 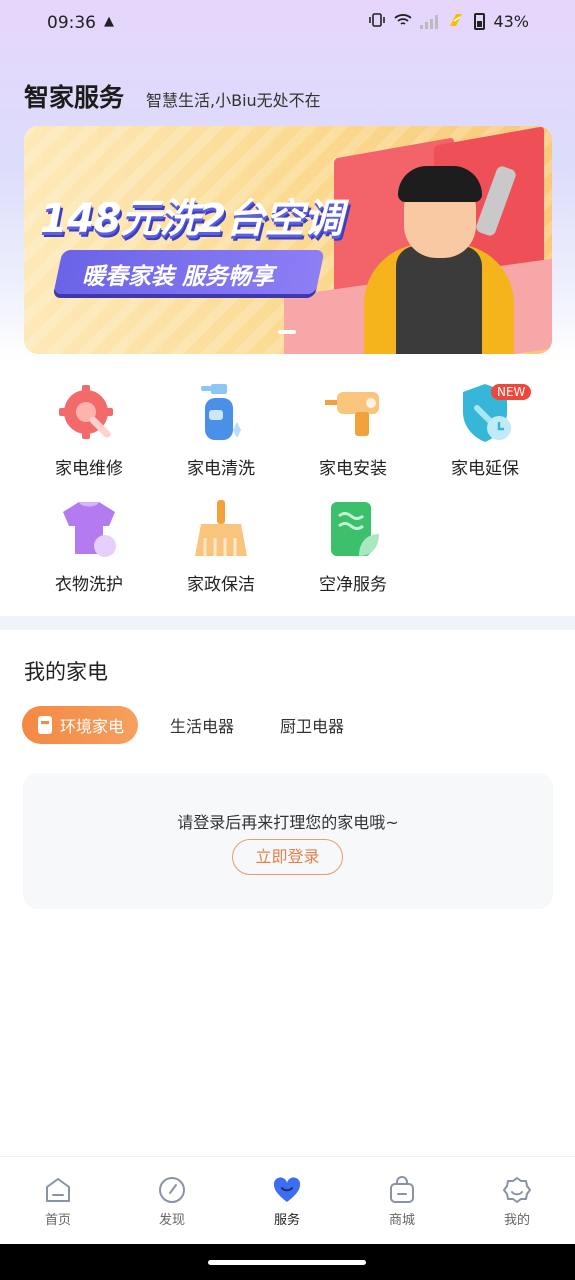 I want to click on service-air-purification: 空净服务, so click(x=353, y=547).